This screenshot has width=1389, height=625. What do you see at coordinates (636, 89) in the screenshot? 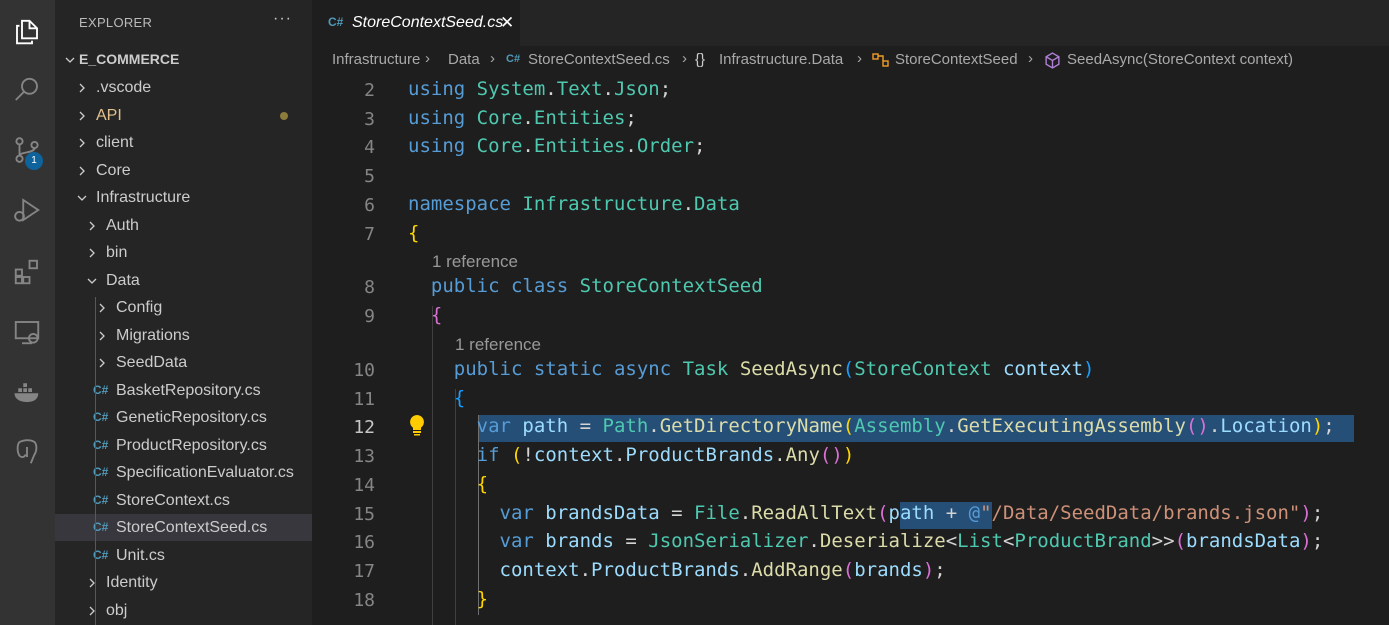
I see `code-token: Json` at bounding box center [636, 89].